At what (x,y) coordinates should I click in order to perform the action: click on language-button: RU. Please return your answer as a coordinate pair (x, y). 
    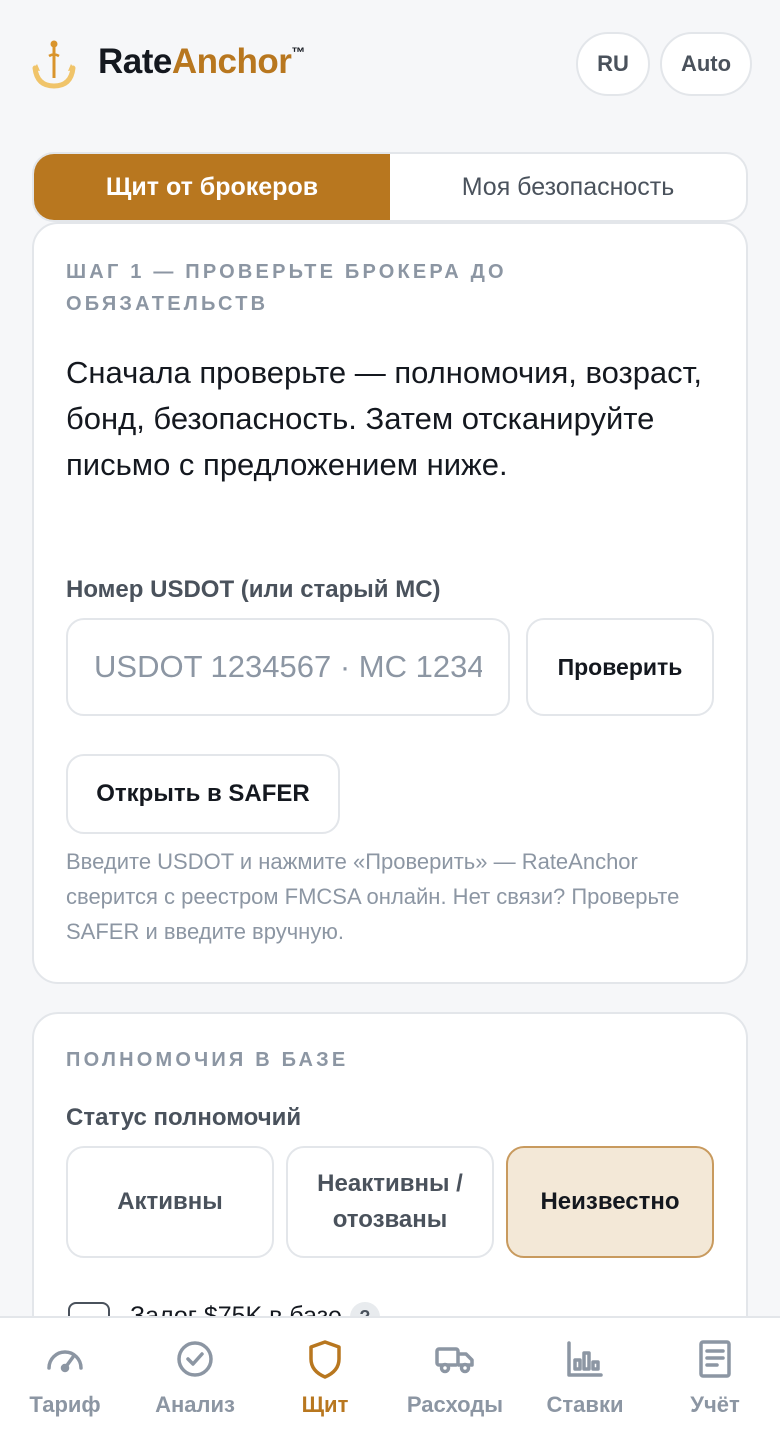
    Looking at the image, I should click on (613, 64).